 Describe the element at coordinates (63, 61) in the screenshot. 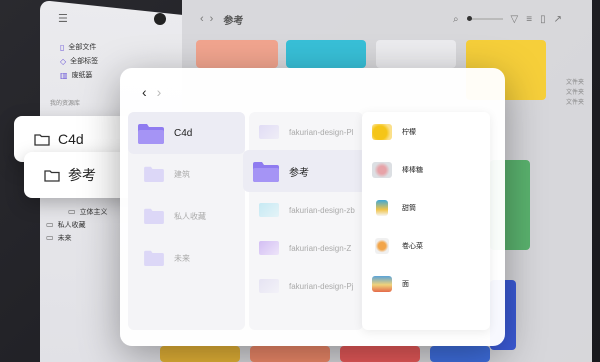

I see `tag-icon: ◇` at that location.